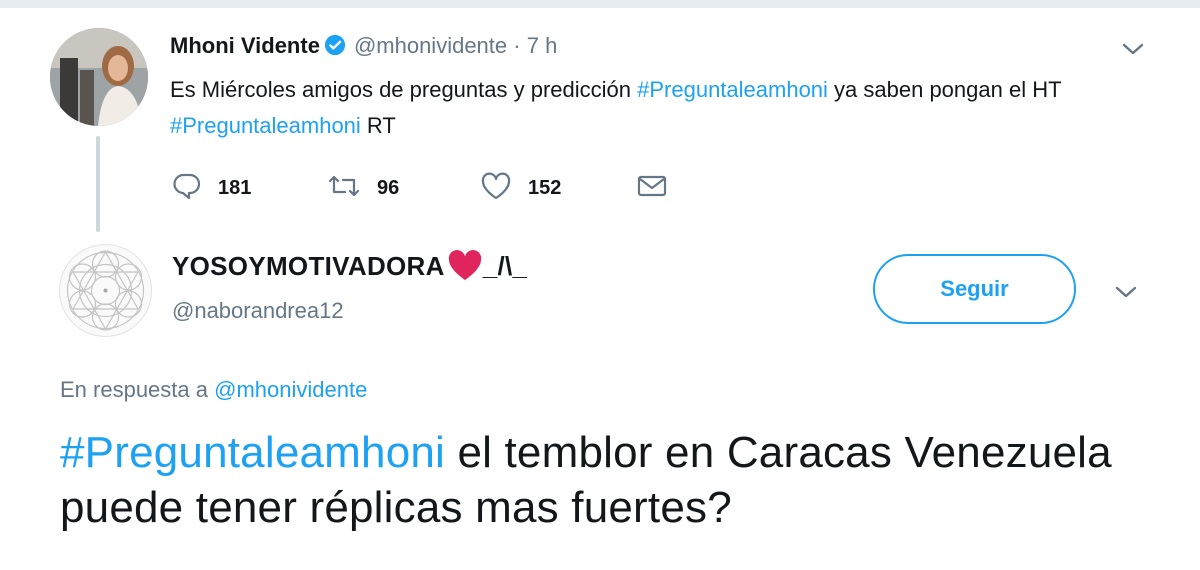 The image size is (1200, 570). What do you see at coordinates (308, 265) in the screenshot?
I see `author-name-text: YOSOYMOTIVADORA` at bounding box center [308, 265].